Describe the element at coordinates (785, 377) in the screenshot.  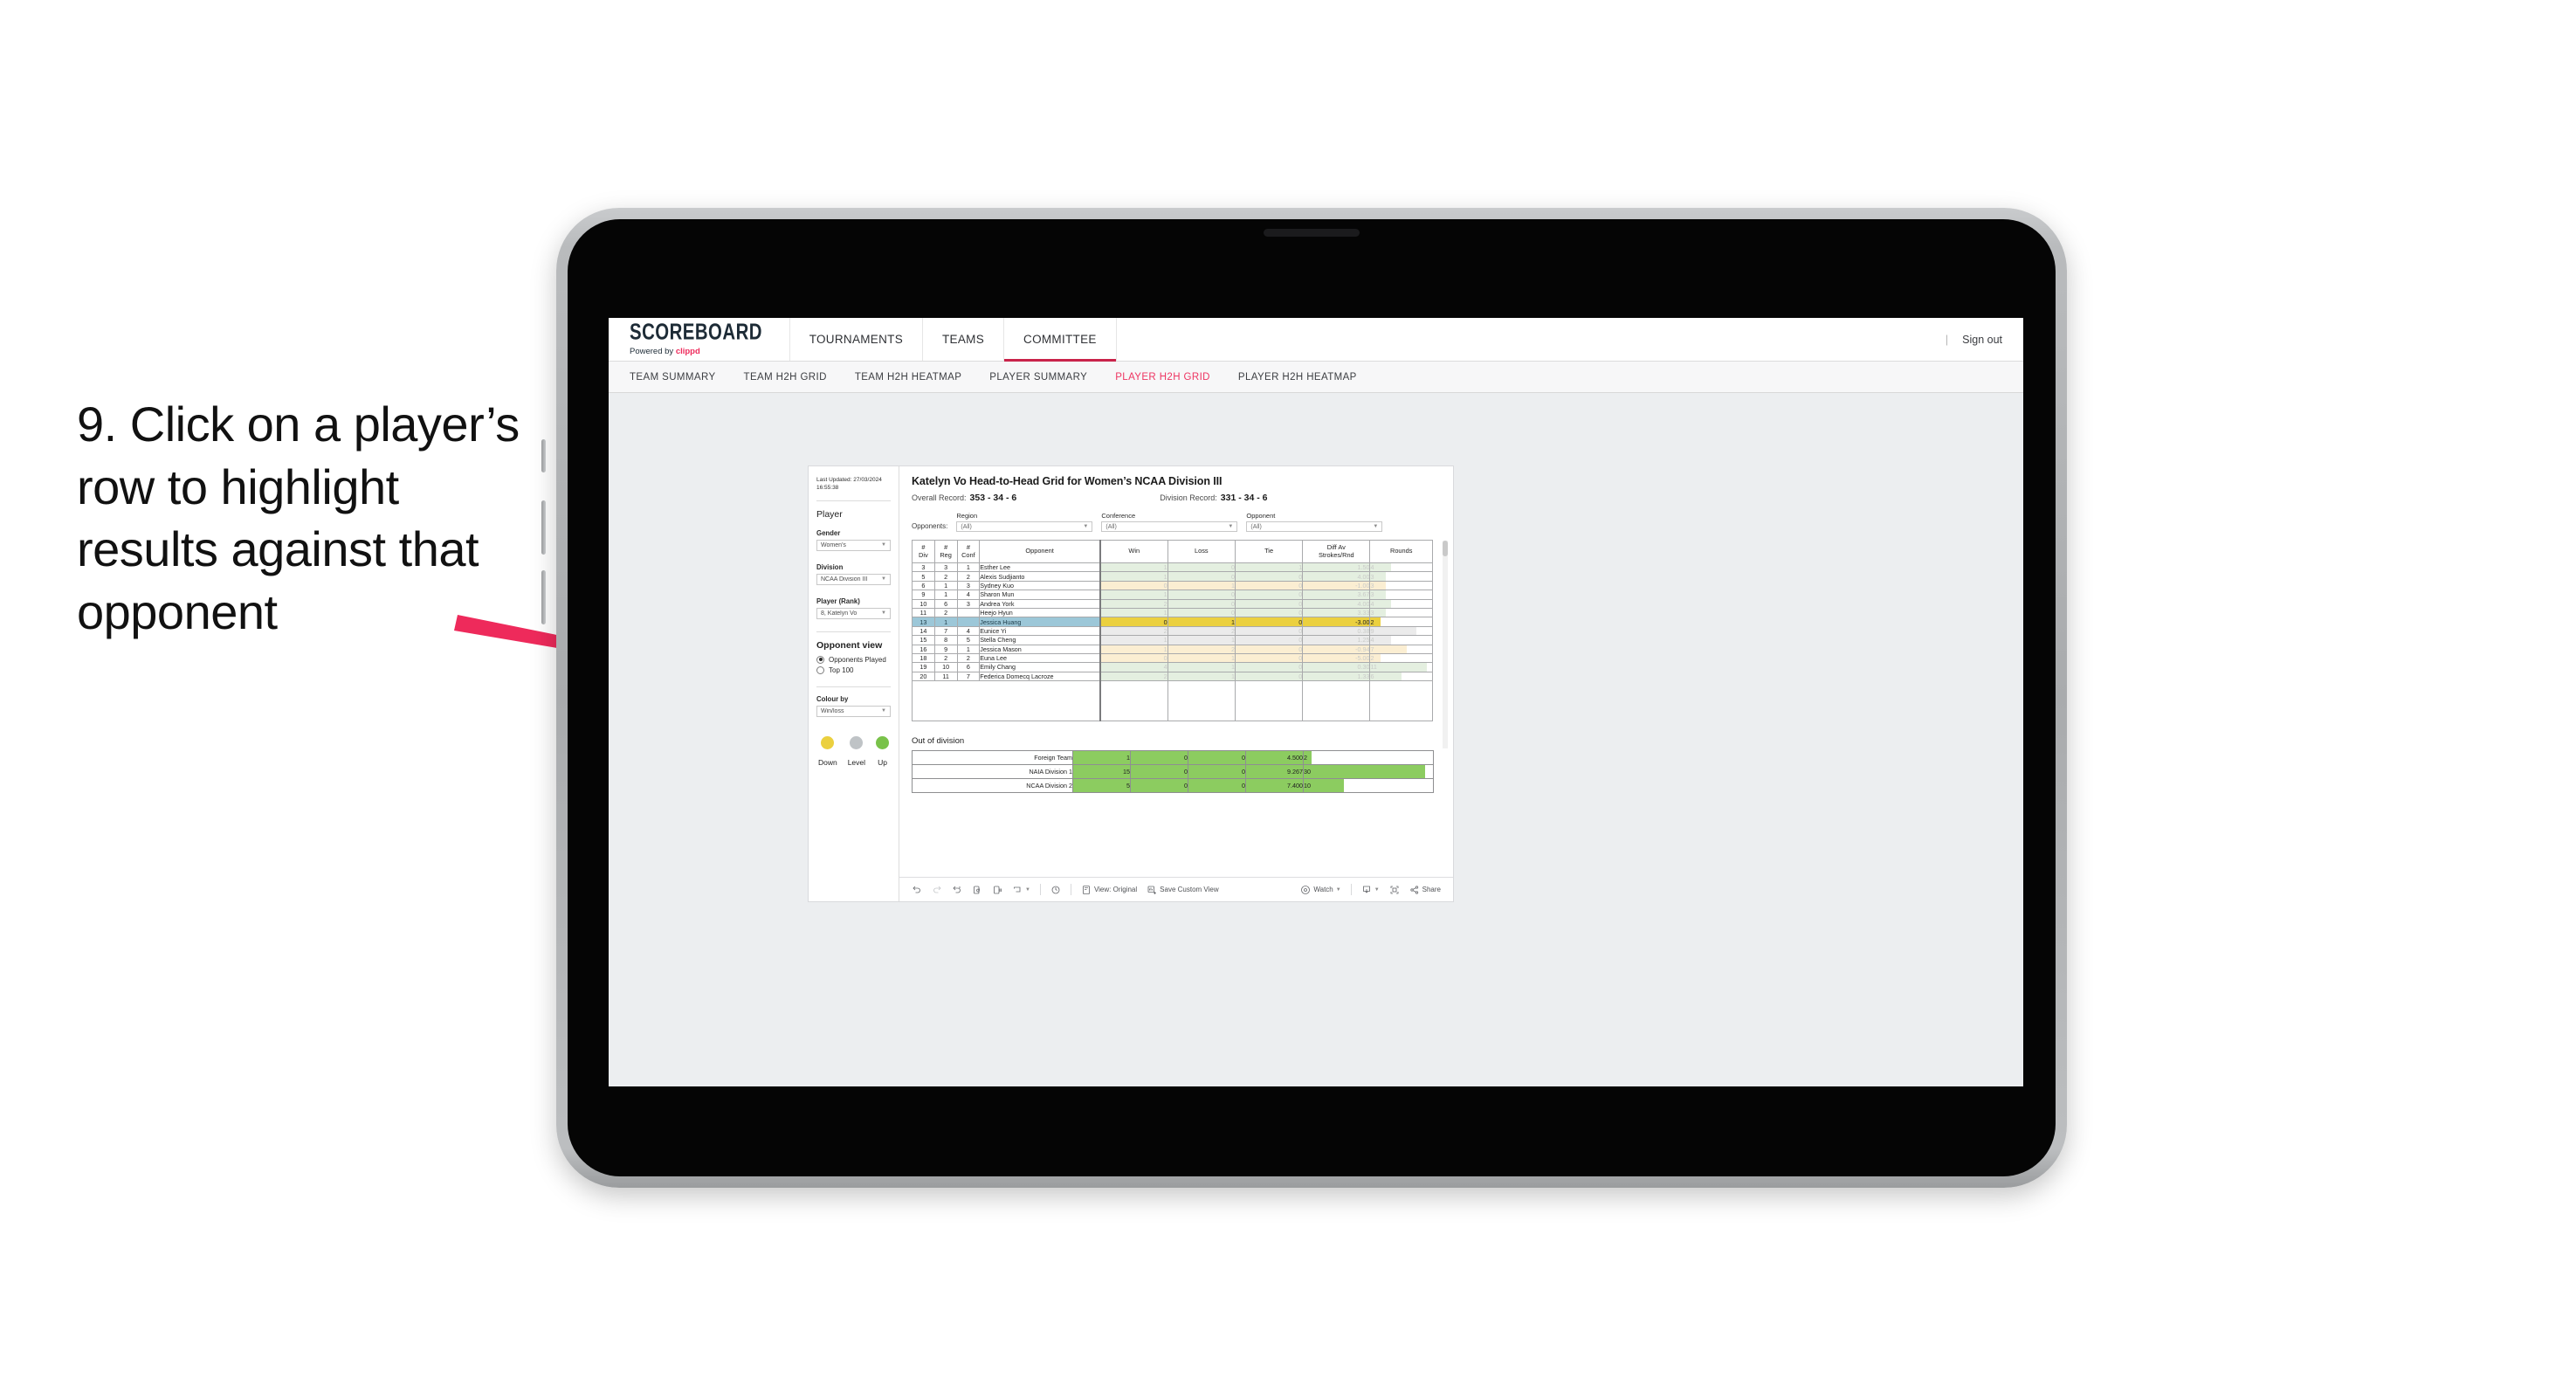
I see `subnav-team-h2h-grid: TEAM H2H GRID` at that location.